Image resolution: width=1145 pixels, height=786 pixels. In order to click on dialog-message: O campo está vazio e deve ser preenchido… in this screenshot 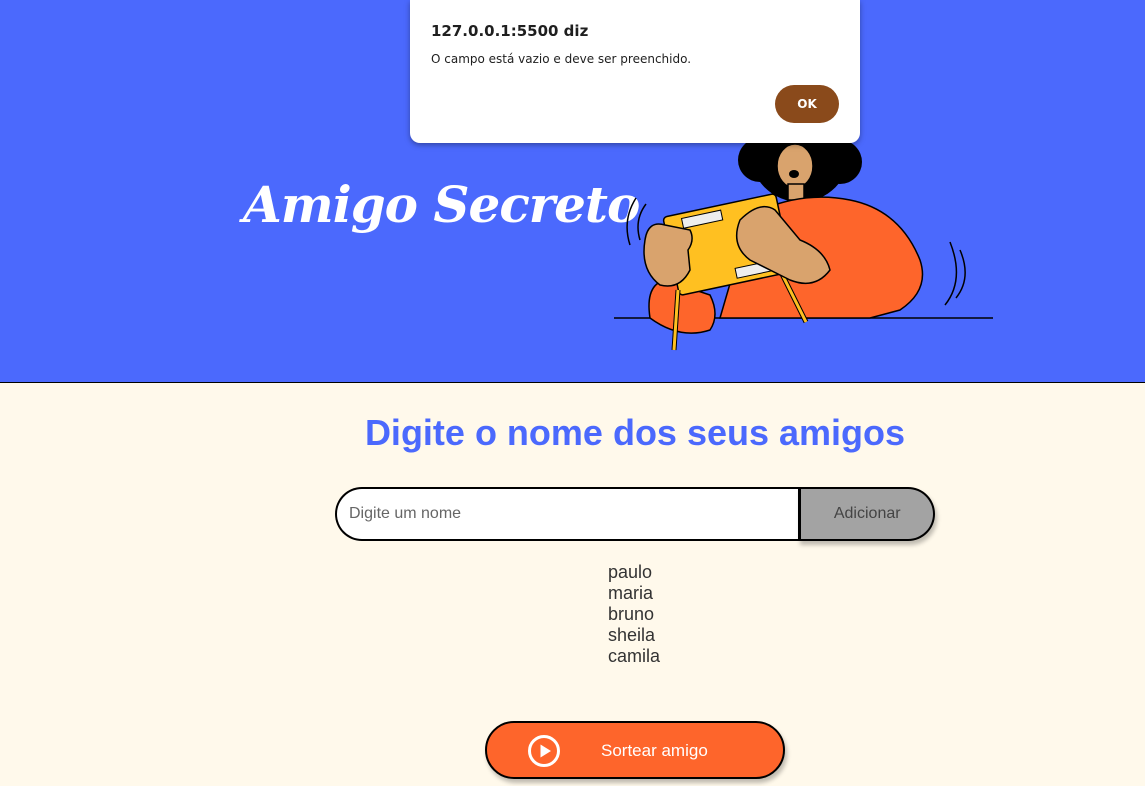, I will do `click(561, 59)`.